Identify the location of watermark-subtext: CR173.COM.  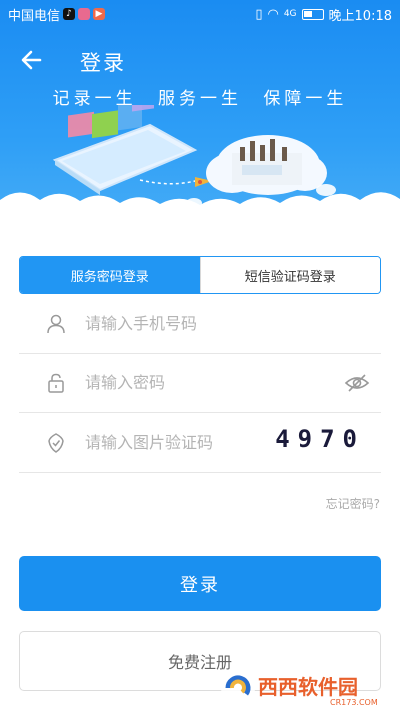
(354, 702).